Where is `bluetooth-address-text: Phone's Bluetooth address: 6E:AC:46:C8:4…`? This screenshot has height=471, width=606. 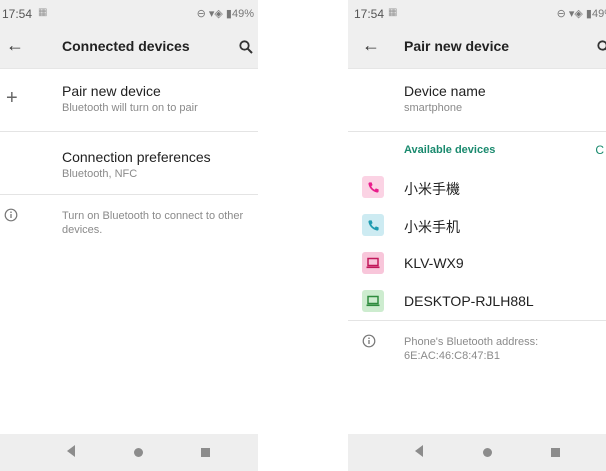
bluetooth-address-text: Phone's Bluetooth address: 6E:AC:46:C8:4… is located at coordinates (471, 349).